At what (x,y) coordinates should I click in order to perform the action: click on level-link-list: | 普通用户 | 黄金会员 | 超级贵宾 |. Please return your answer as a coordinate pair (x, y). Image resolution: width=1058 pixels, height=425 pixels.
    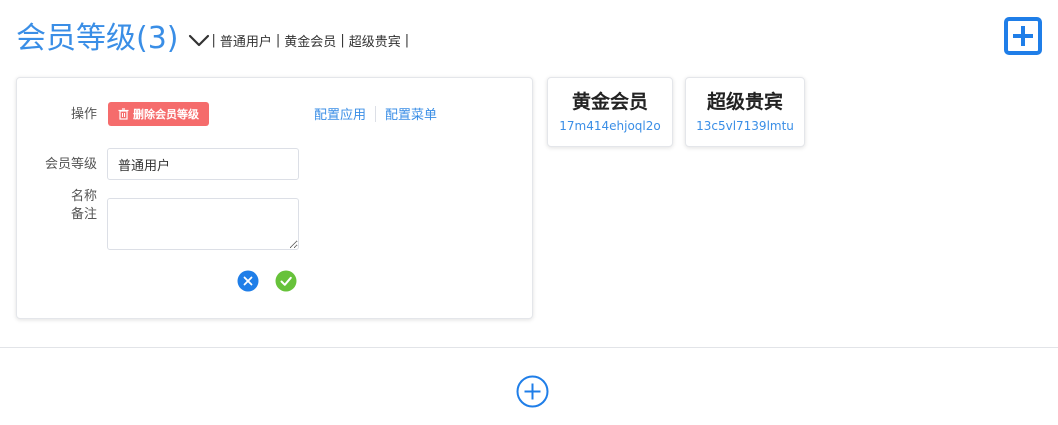
    Looking at the image, I should click on (311, 40).